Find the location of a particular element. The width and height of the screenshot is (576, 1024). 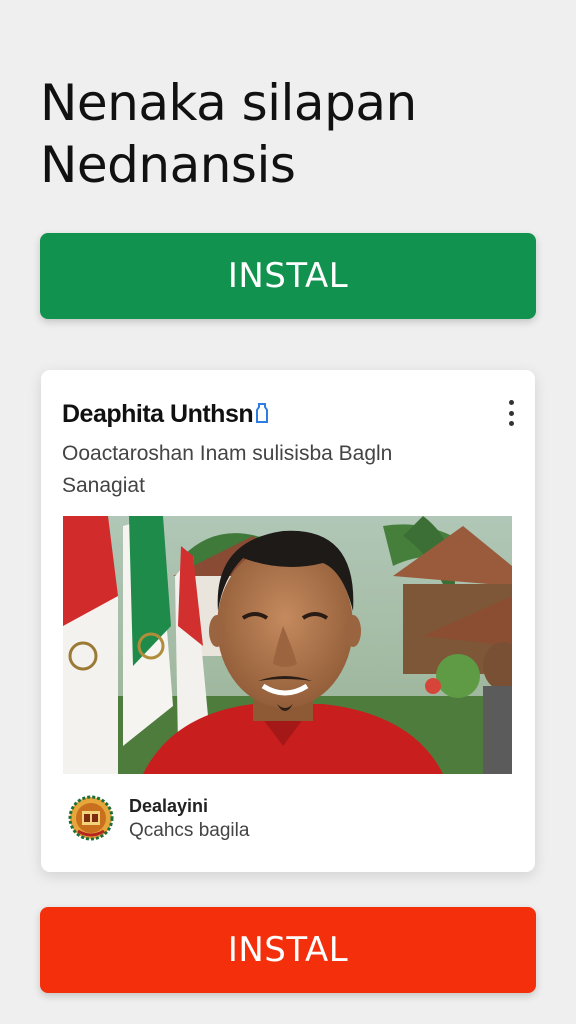

advertiser-logo is located at coordinates (91, 818).